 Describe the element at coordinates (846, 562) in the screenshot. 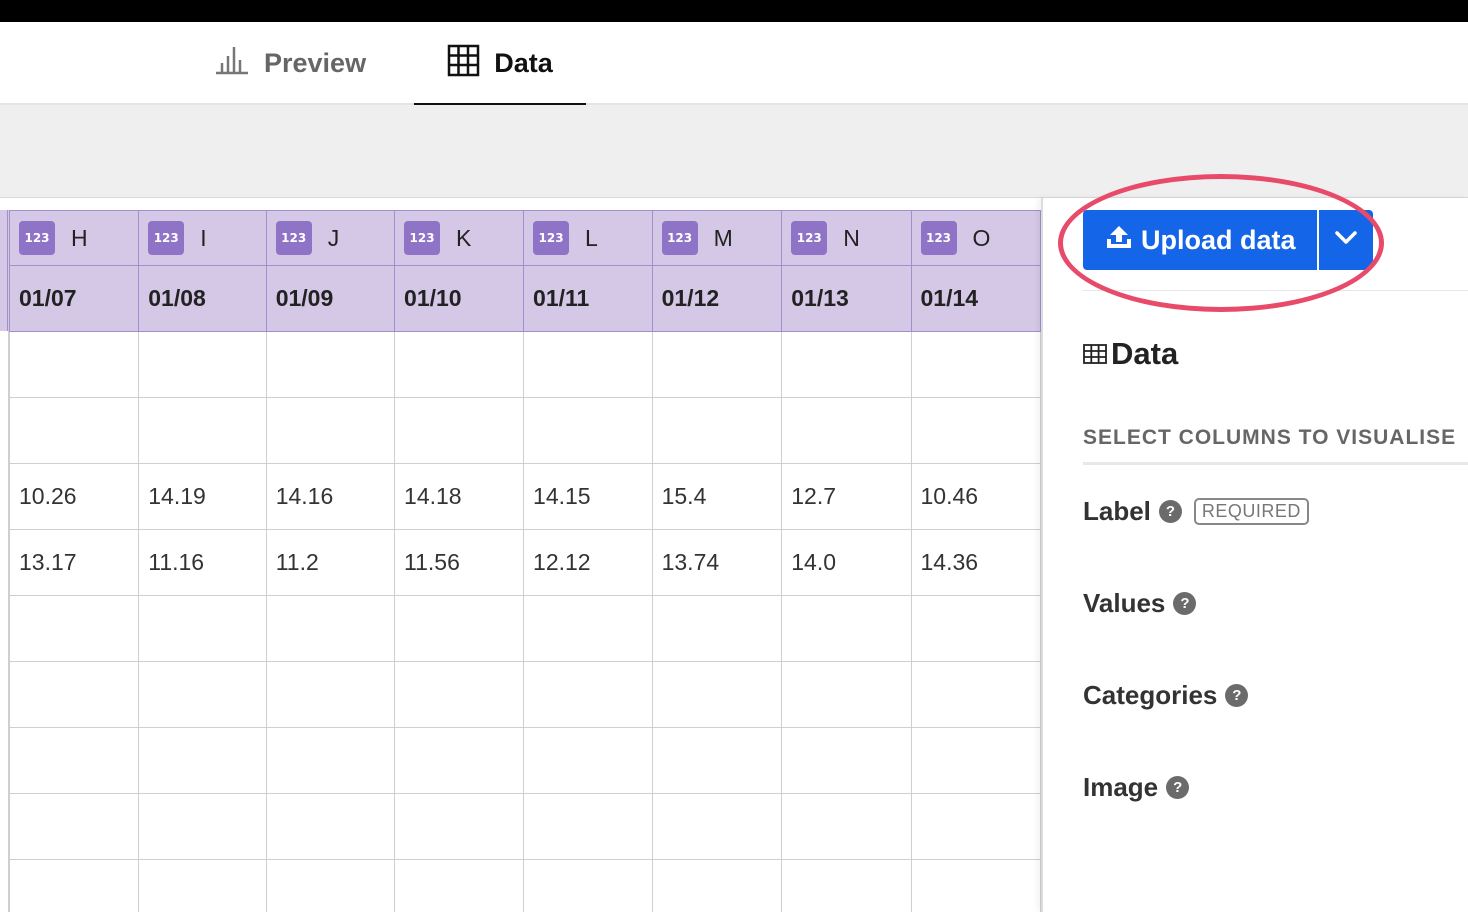

I see `table-cell: 14.0` at that location.